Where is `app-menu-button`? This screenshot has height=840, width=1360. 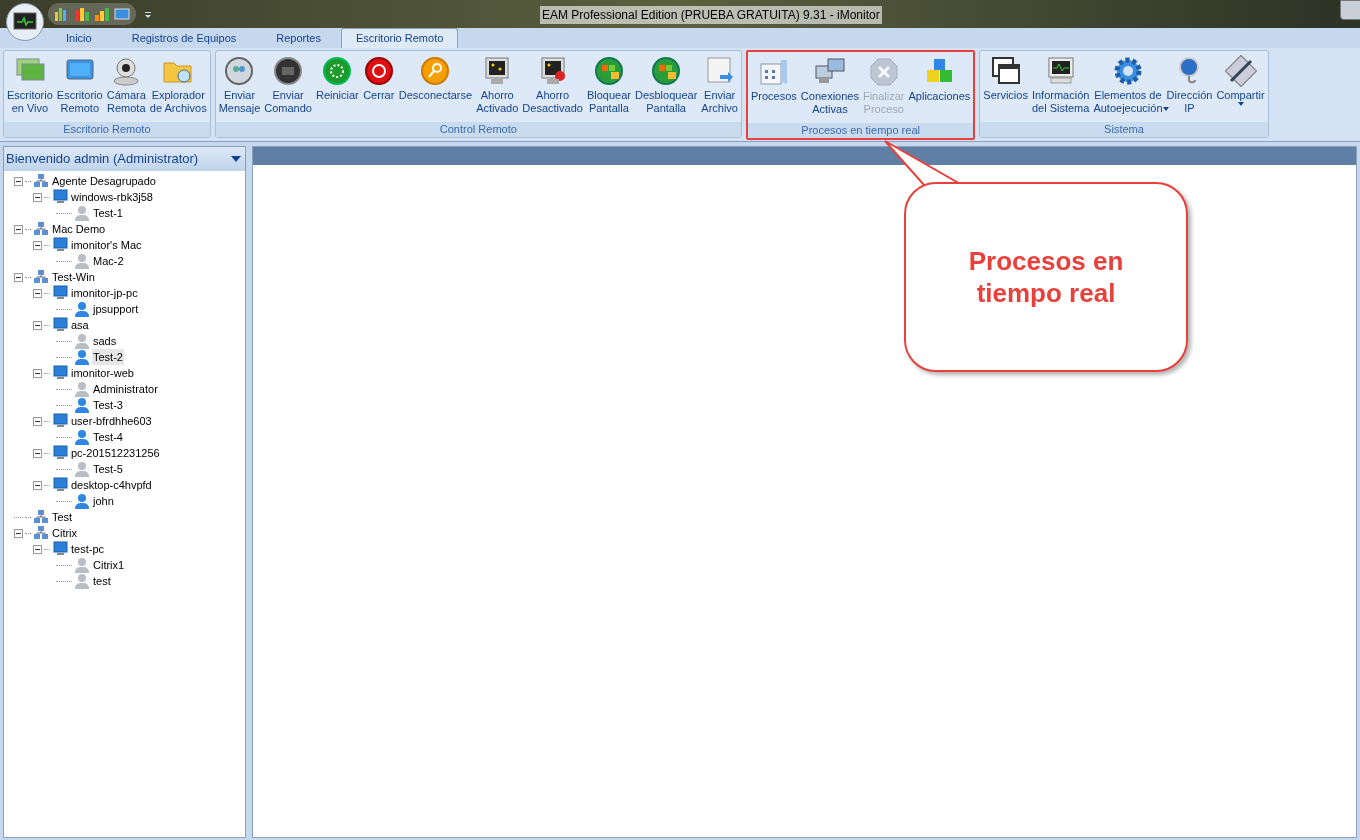 app-menu-button is located at coordinates (25, 22).